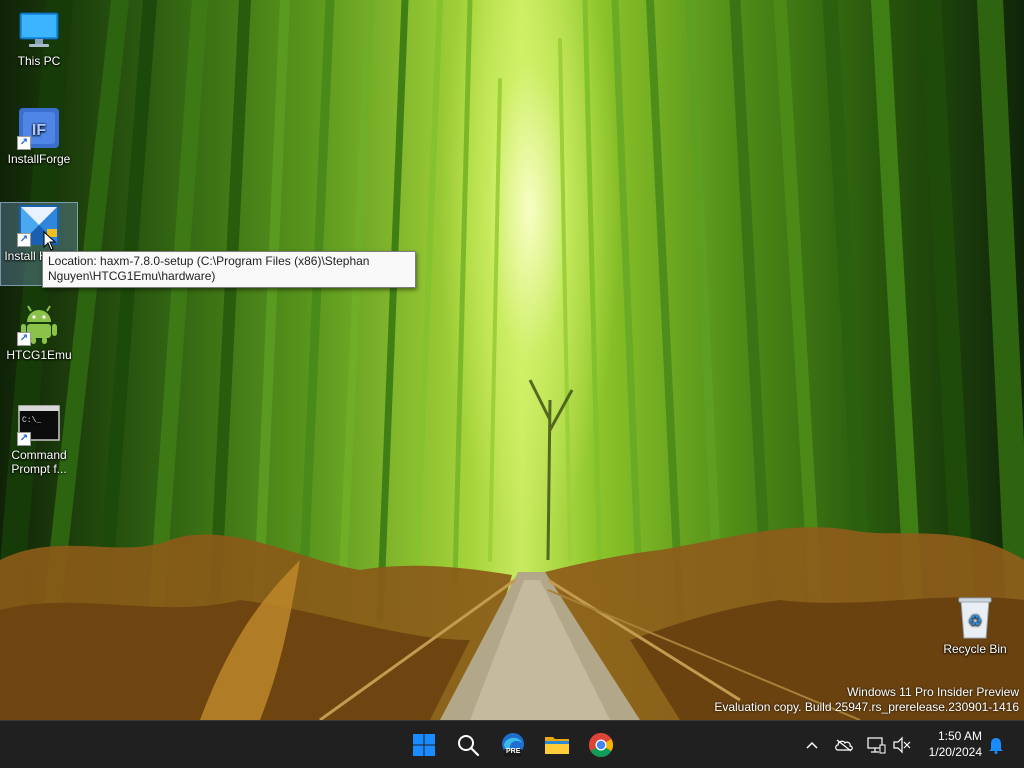 The width and height of the screenshot is (1024, 768). I want to click on recycle-bin-icon: ♻, so click(975, 618).